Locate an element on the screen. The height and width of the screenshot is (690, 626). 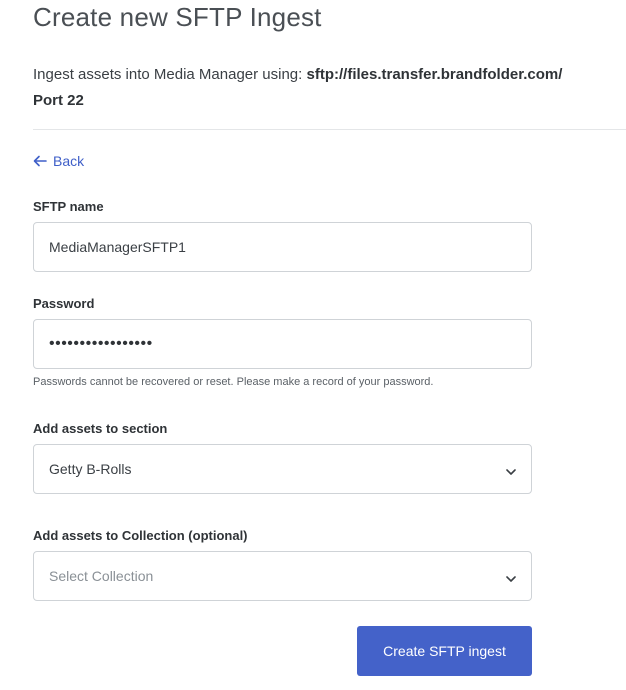
password-value: ••••••••••••••••• is located at coordinates (101, 343).